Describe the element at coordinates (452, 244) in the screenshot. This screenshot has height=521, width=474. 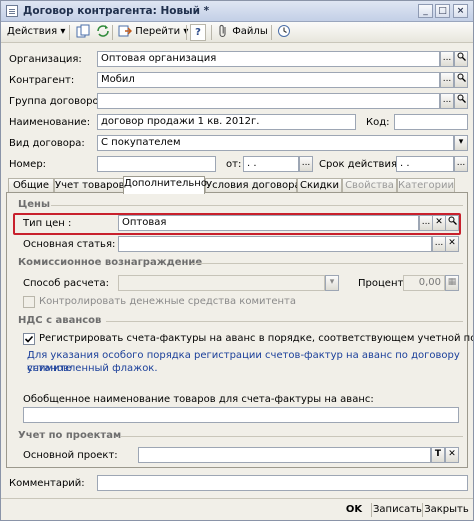
I see `main-article-clear-button: ✕` at that location.